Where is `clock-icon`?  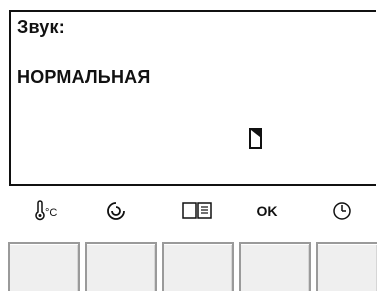 clock-icon is located at coordinates (342, 211).